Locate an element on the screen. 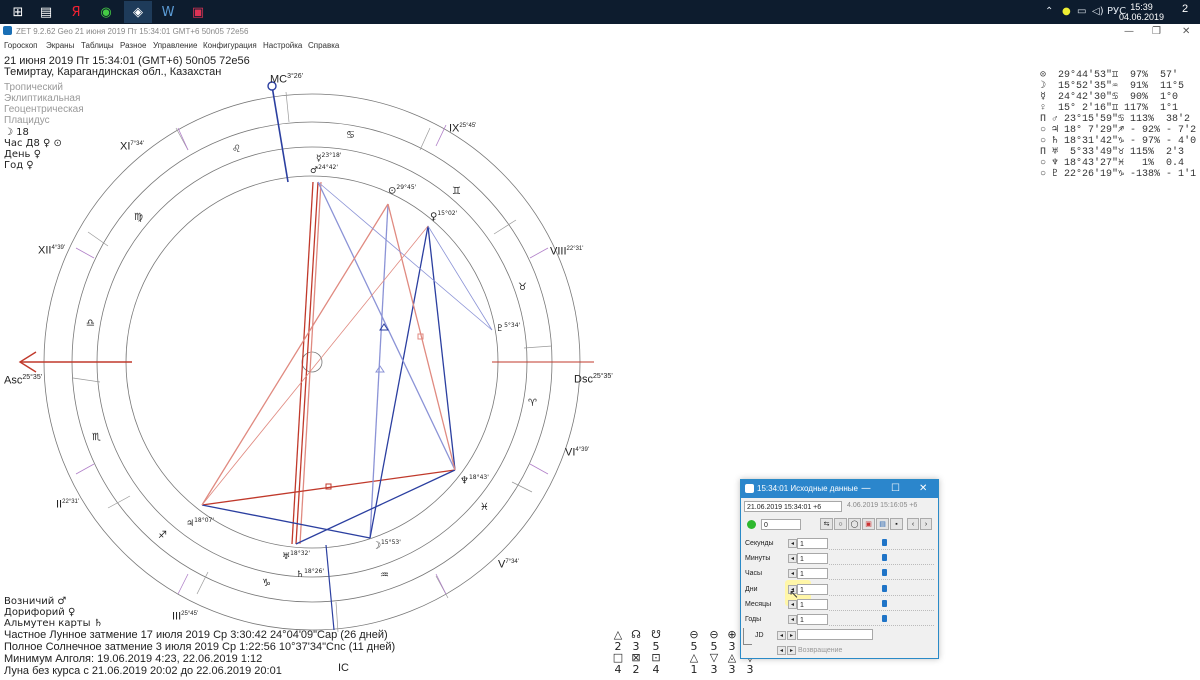  house-label-ix: IX25°45' is located at coordinates (463, 128).